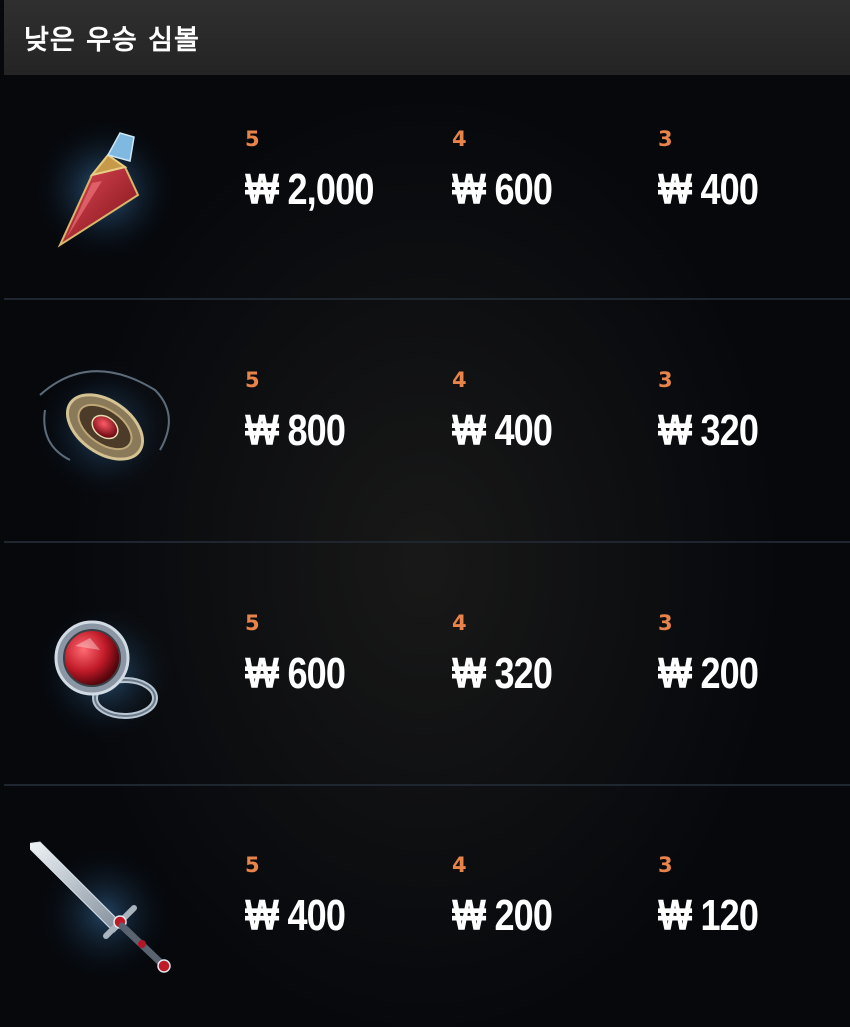 This screenshot has width=850, height=1027. I want to click on ruby-dagger-icon, so click(105, 909).